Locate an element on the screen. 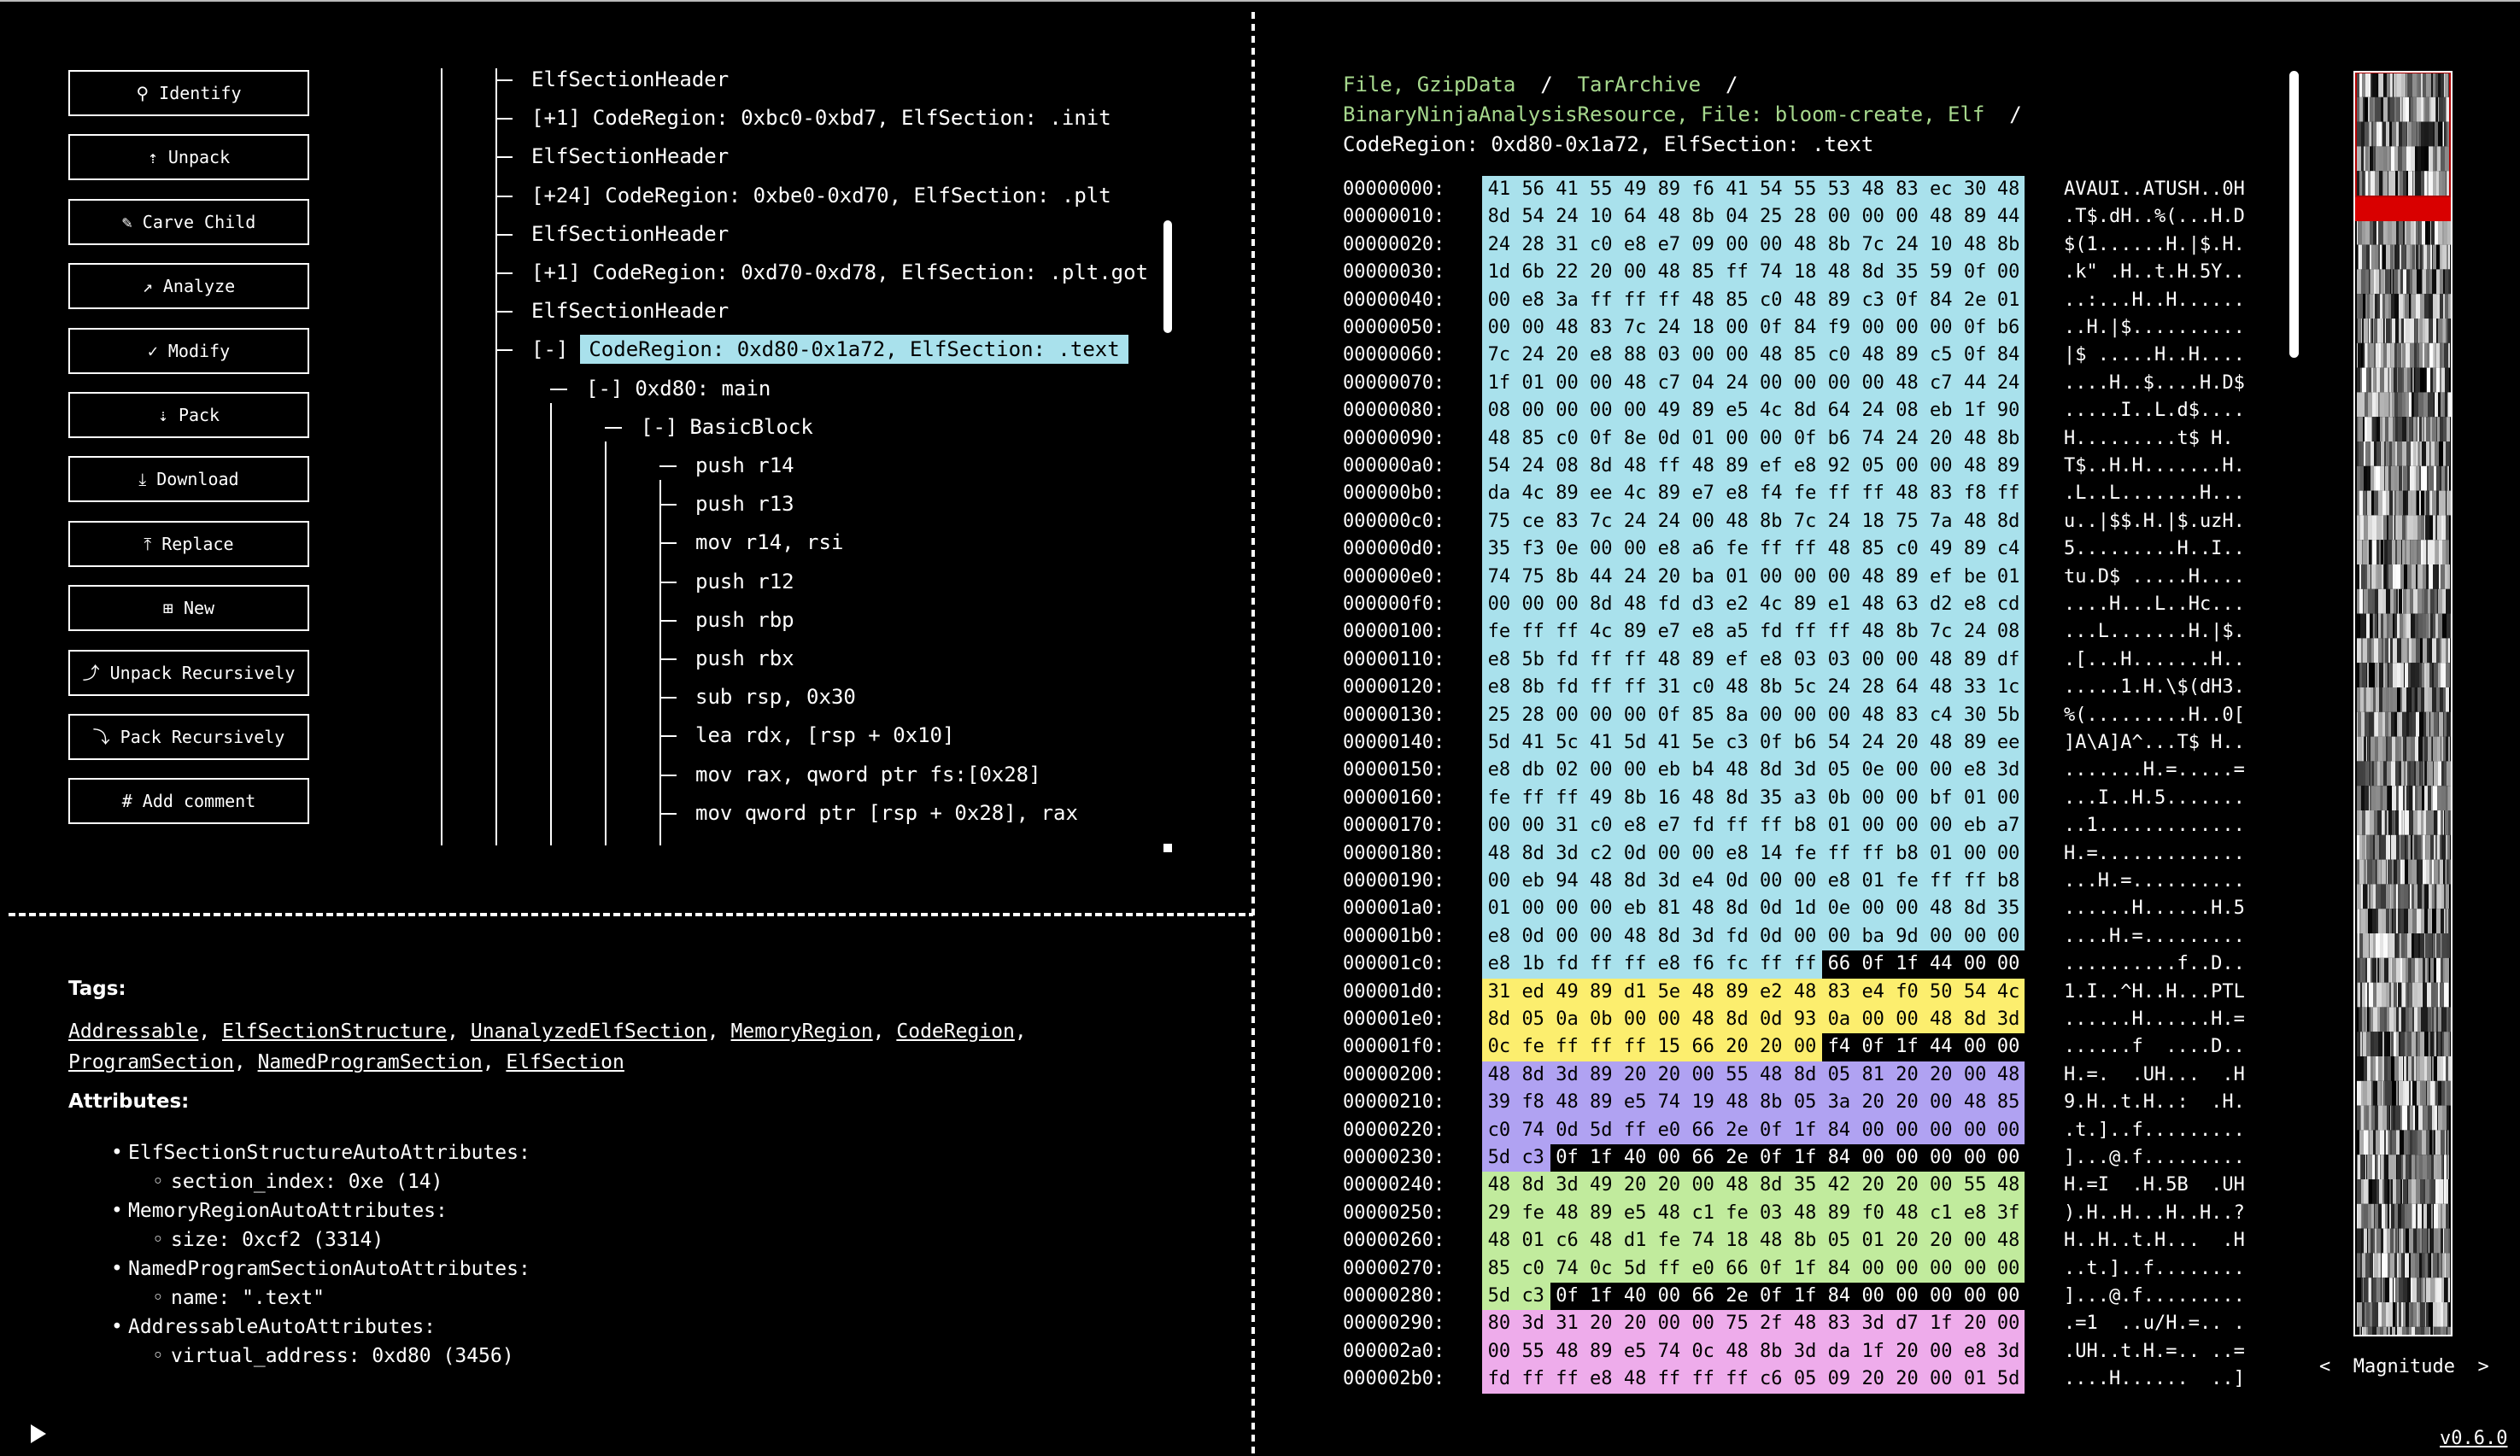 This screenshot has width=2520, height=1456. hex-bytes: da 4c 89 ee 4c 89 e7 e8 f4 fe ff ff 48 83 f8 ff is located at coordinates (1754, 494).